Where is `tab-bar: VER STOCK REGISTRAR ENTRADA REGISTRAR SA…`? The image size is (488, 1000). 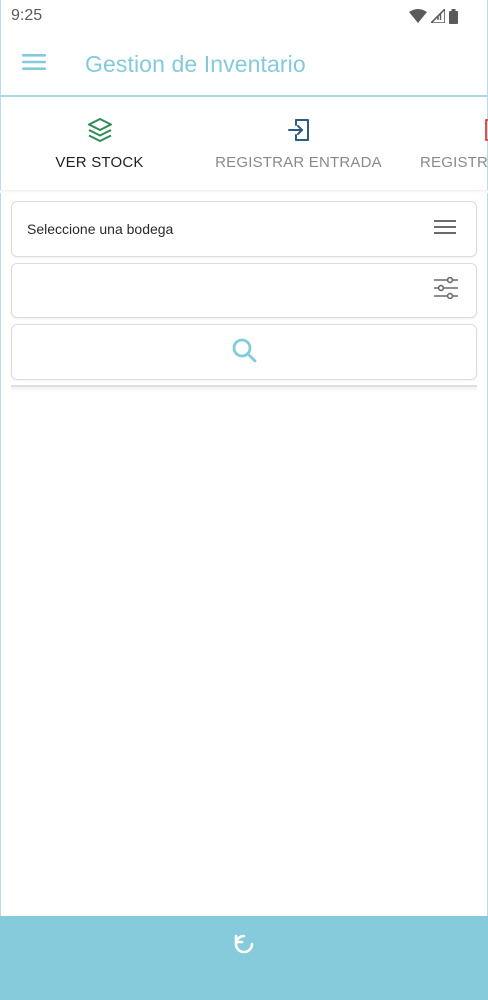
tab-bar: VER STOCK REGISTRAR ENTRADA REGISTRAR SA… is located at coordinates (244, 143).